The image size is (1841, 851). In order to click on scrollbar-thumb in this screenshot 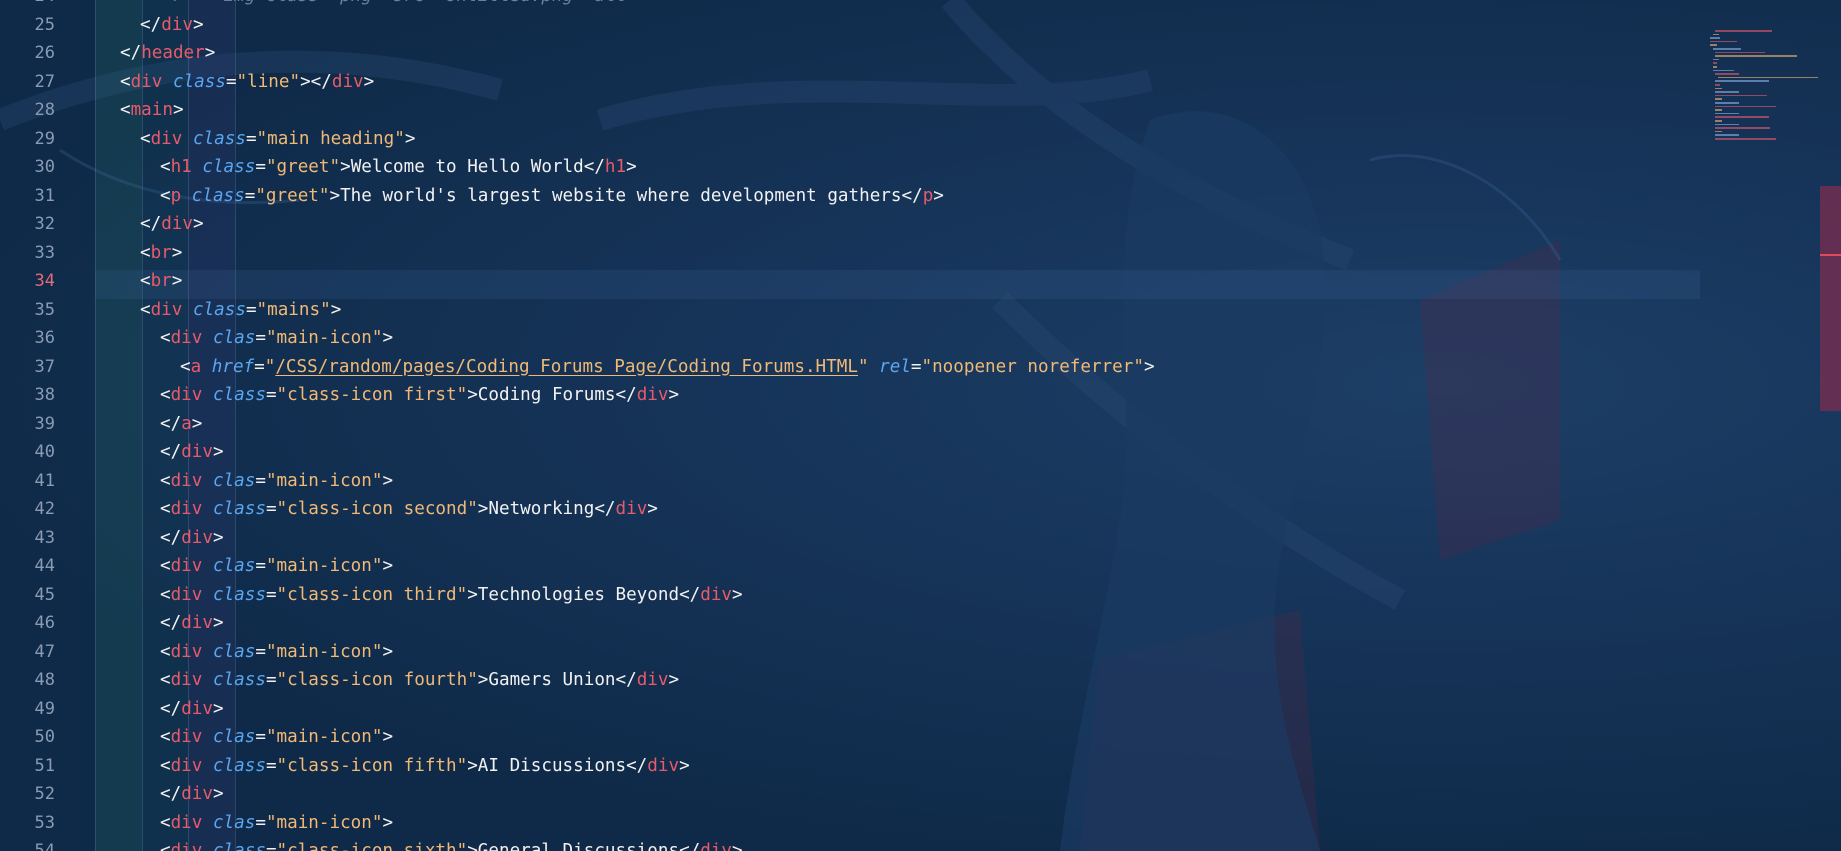, I will do `click(1830, 298)`.